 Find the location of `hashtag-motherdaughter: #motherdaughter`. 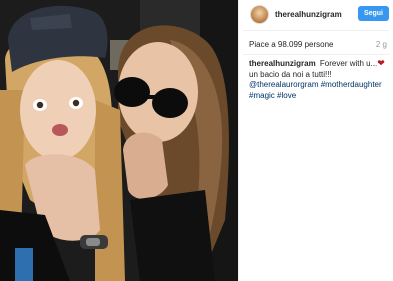

hashtag-motherdaughter: #motherdaughter is located at coordinates (351, 84).